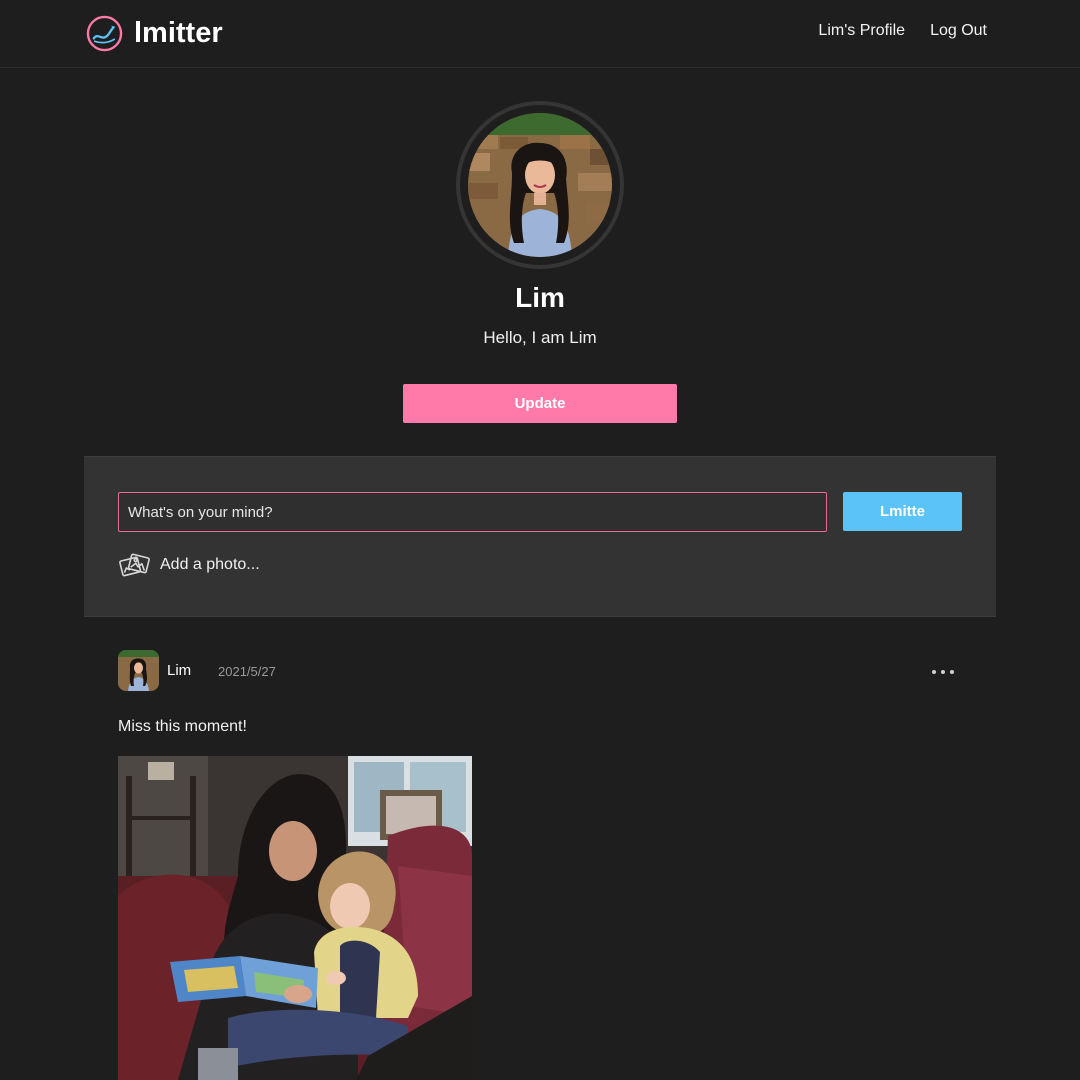  Describe the element at coordinates (178, 33) in the screenshot. I see `brand-name: lmitter` at that location.